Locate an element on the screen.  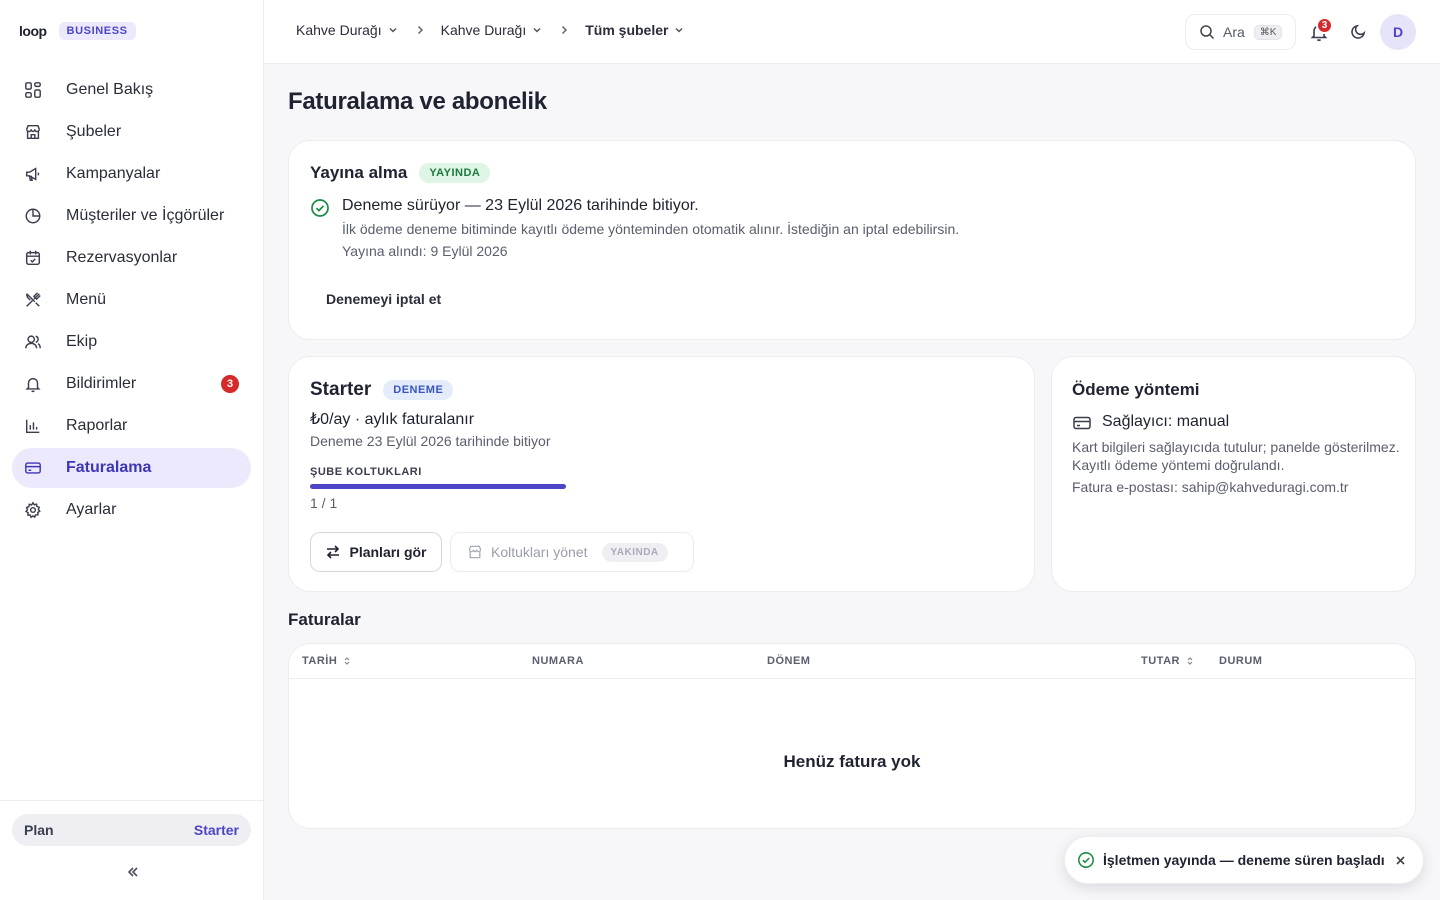
search-label: Ara is located at coordinates (1234, 32).